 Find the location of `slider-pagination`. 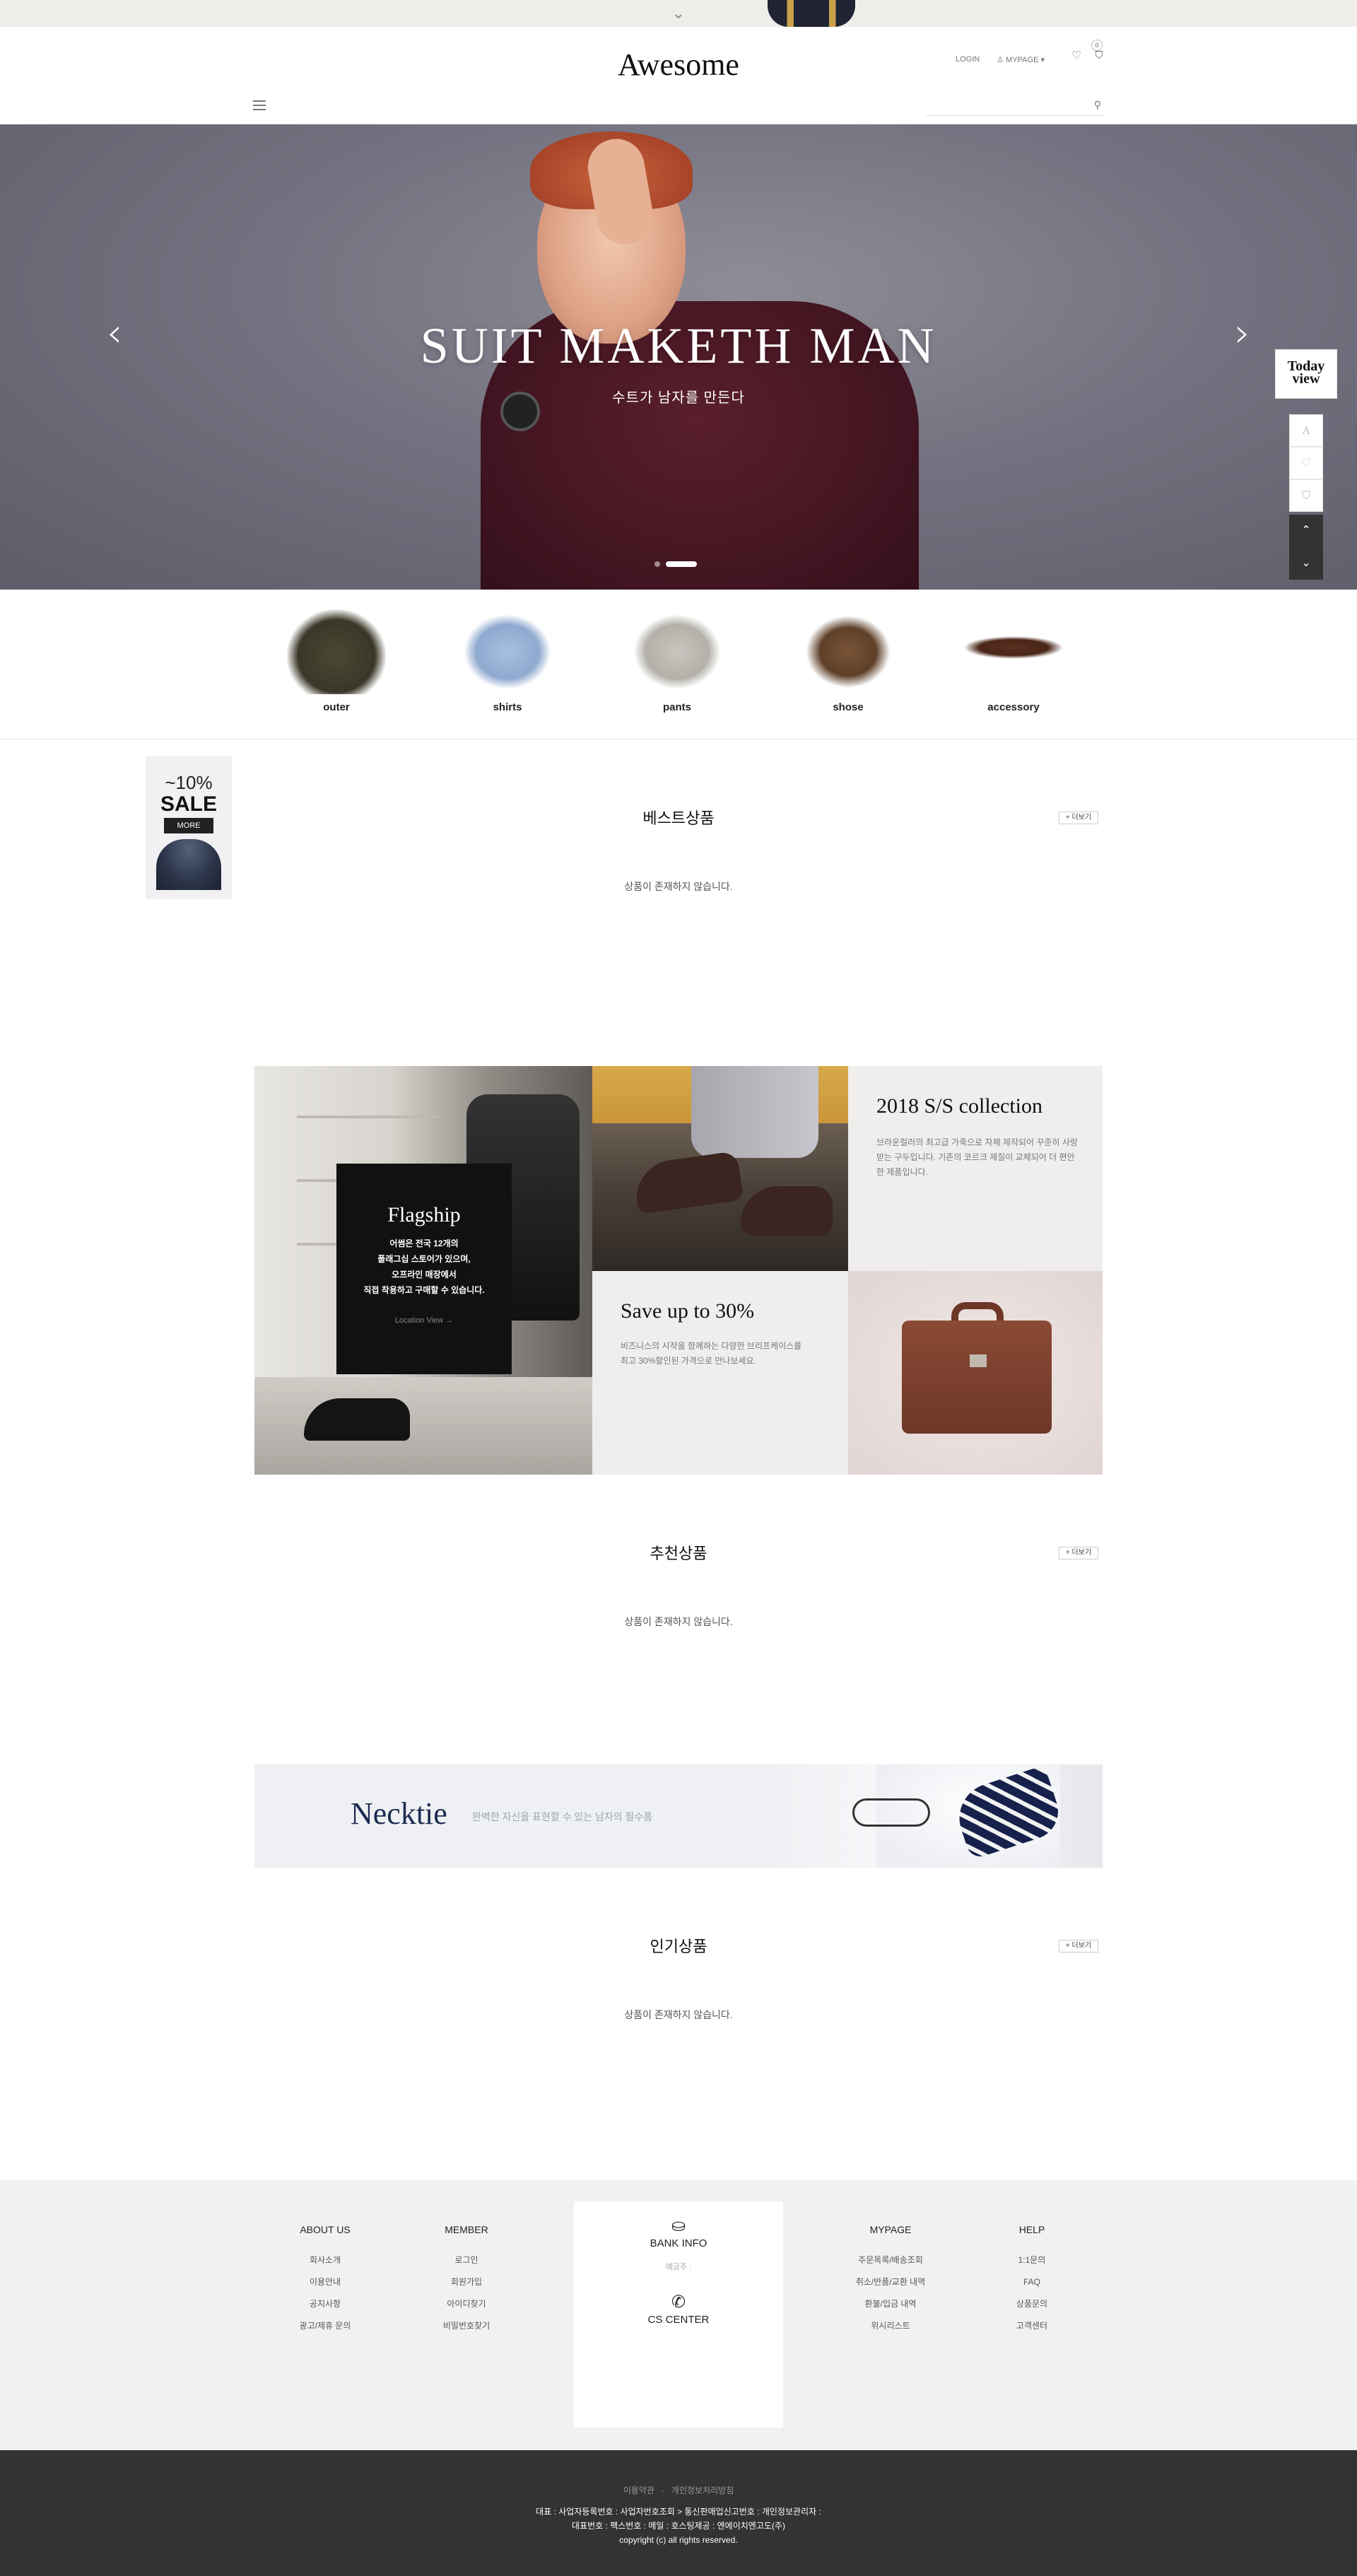

slider-pagination is located at coordinates (675, 564).